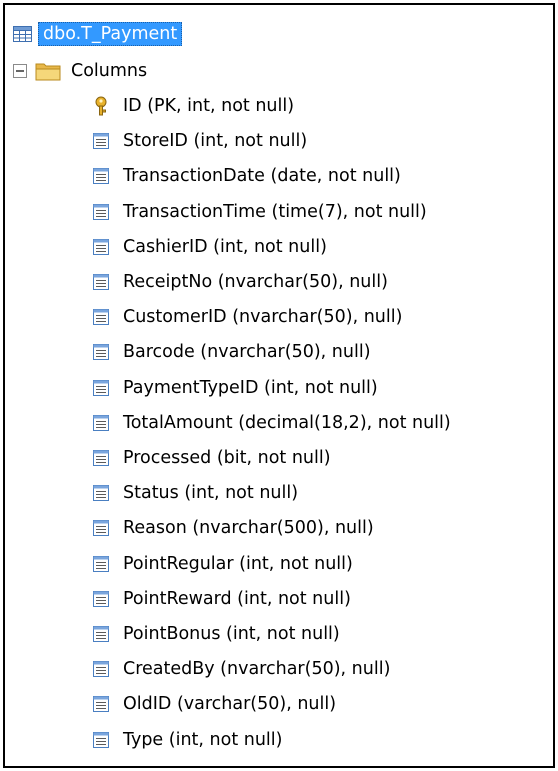  What do you see at coordinates (110, 34) in the screenshot?
I see `table-node-label: dbo.T_Payment` at bounding box center [110, 34].